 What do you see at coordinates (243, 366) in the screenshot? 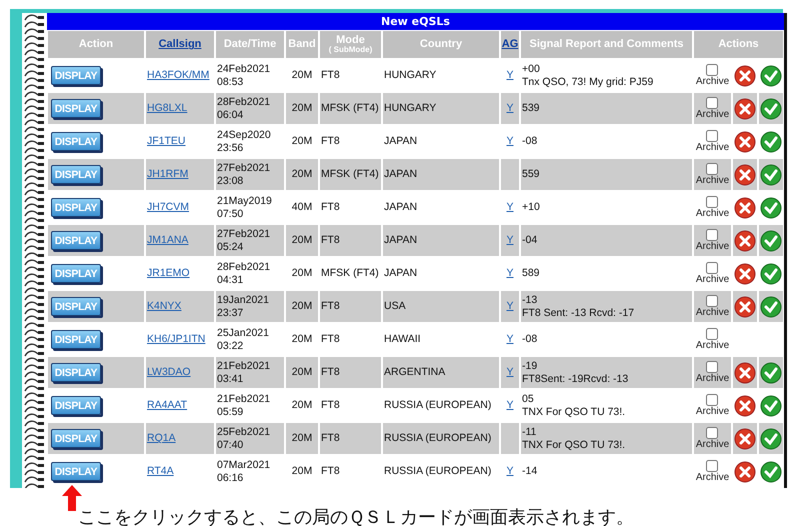
I see `date-text: 21Feb2021` at bounding box center [243, 366].